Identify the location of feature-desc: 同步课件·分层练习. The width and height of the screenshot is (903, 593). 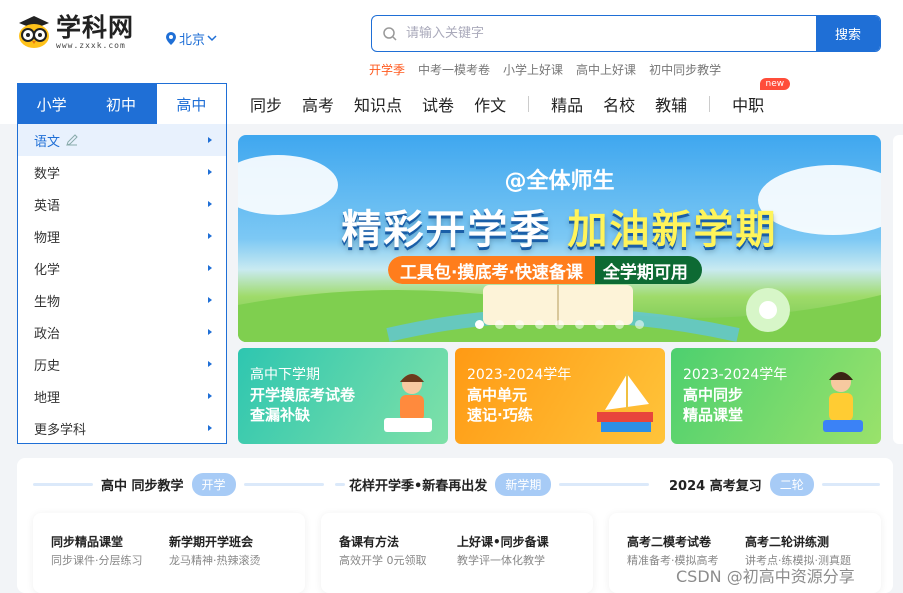
(97, 560).